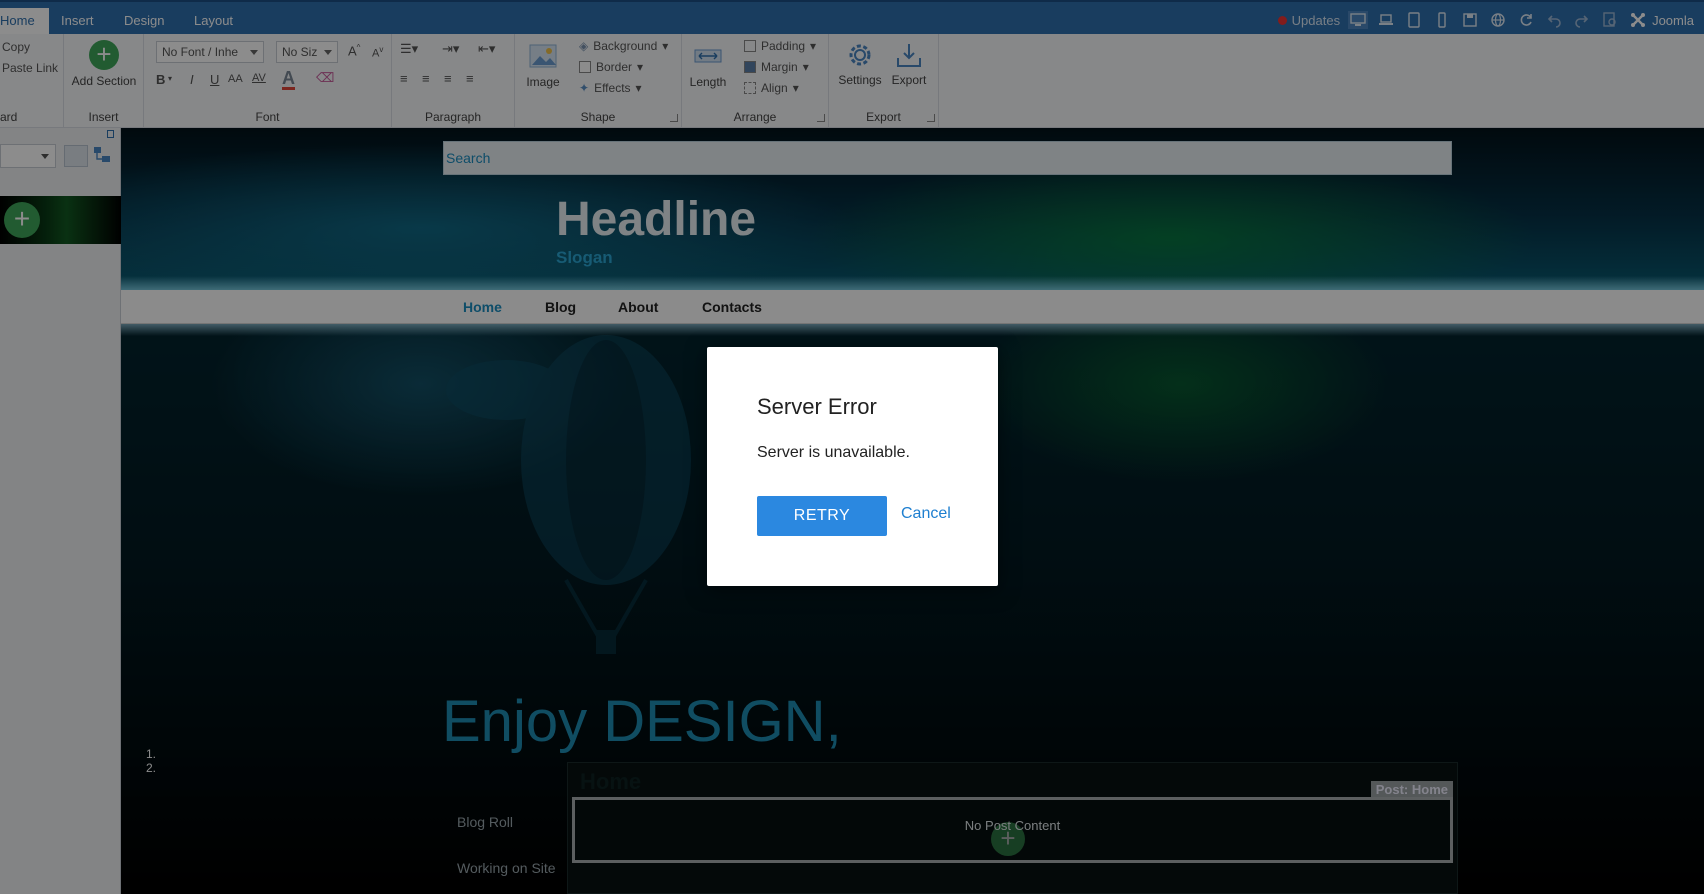 The height and width of the screenshot is (894, 1704). Describe the element at coordinates (817, 406) in the screenshot. I see `dialog-title: Server Error` at that location.